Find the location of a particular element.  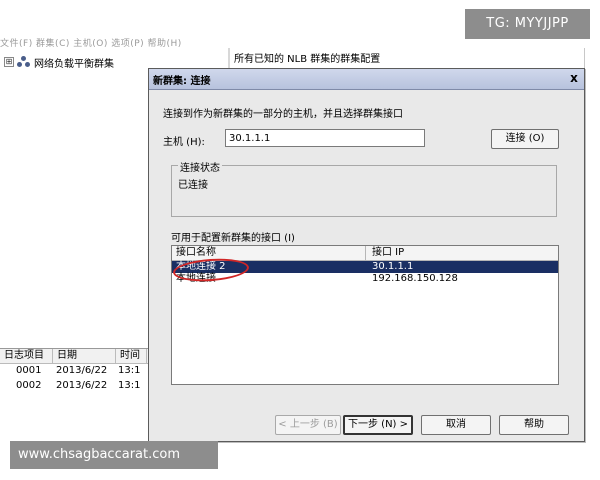

log-header-row: 日志项目 日期 时间 is located at coordinates (74, 356).